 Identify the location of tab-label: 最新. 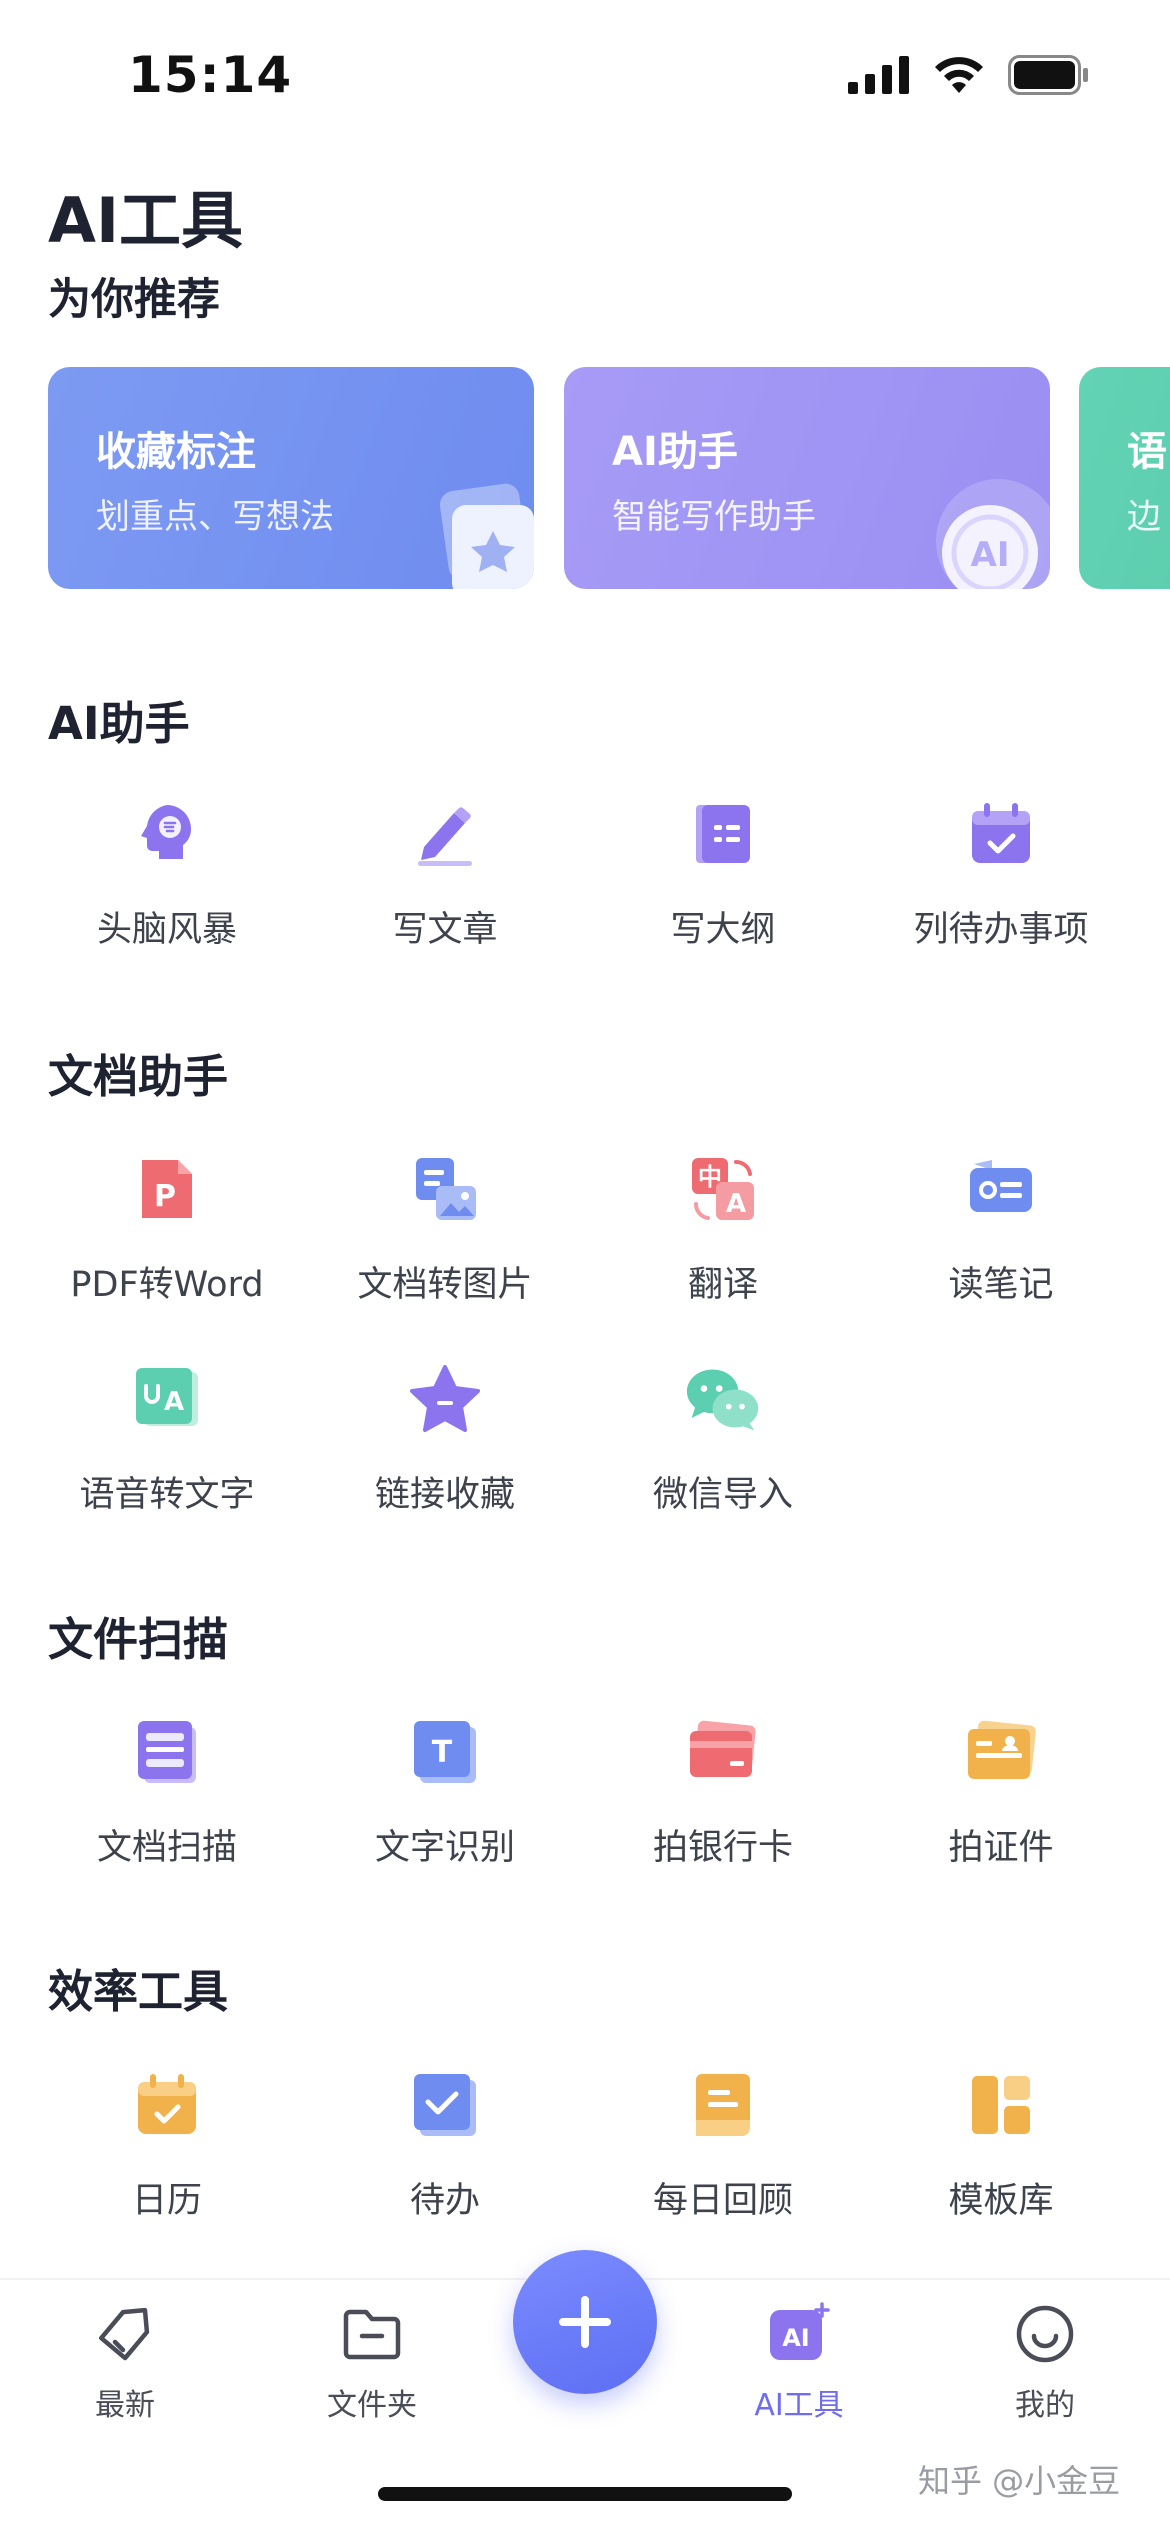
(125, 2405).